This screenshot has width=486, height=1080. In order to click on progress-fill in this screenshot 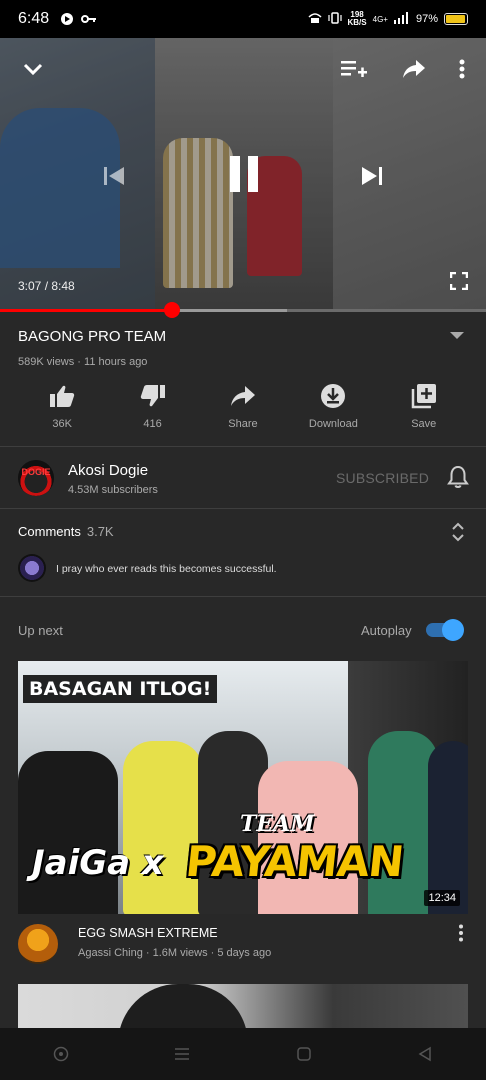, I will do `click(86, 310)`.